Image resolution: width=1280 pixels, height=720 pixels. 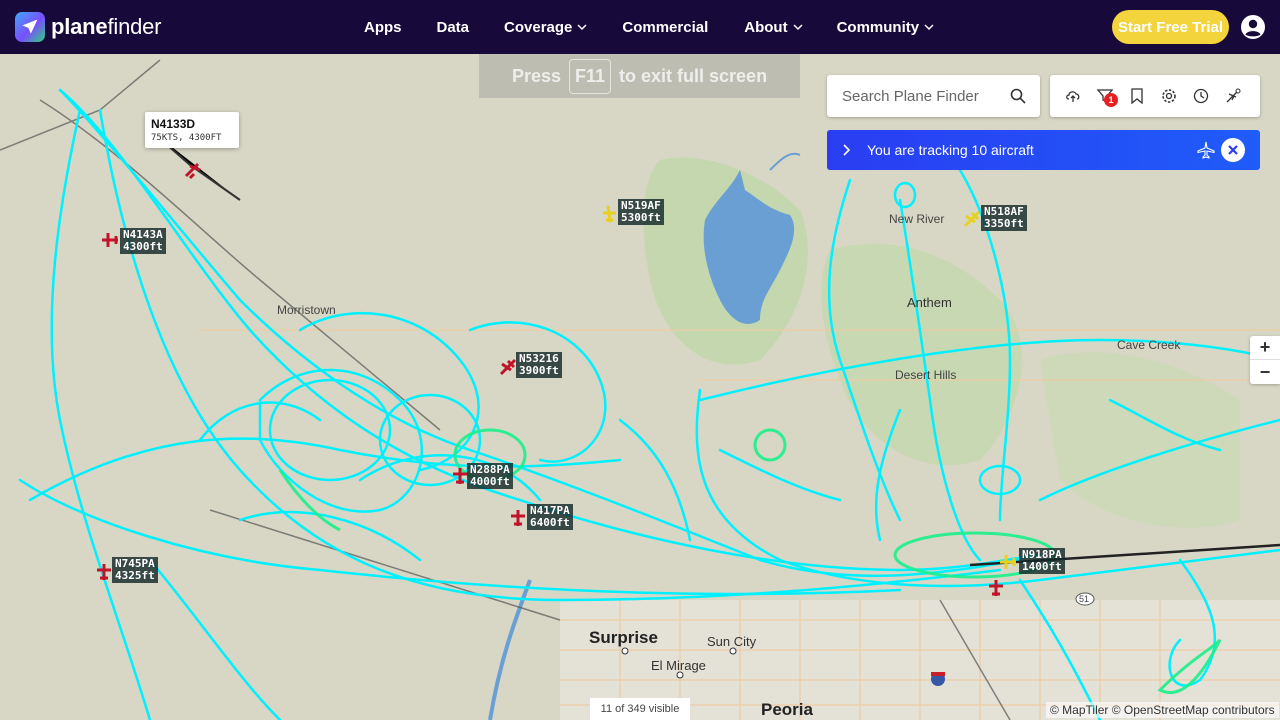 What do you see at coordinates (847, 150) in the screenshot?
I see `chevron-right-icon` at bounding box center [847, 150].